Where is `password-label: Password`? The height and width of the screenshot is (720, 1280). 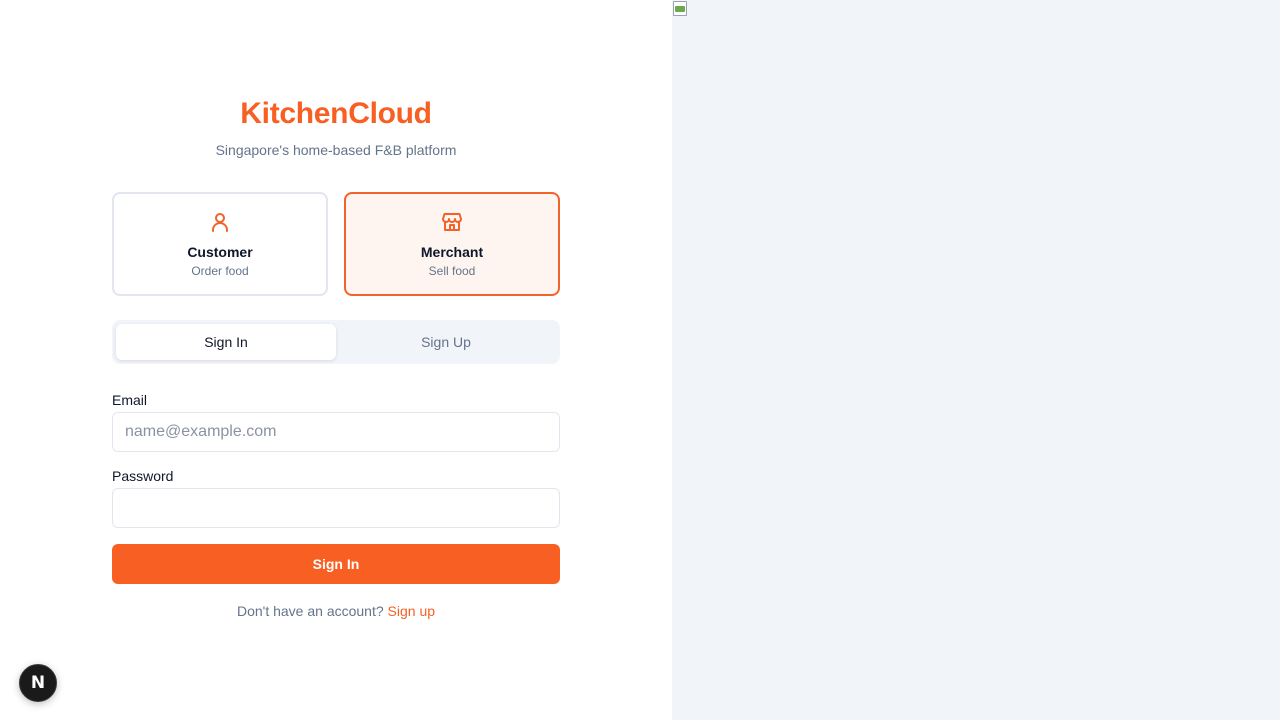 password-label: Password is located at coordinates (143, 476).